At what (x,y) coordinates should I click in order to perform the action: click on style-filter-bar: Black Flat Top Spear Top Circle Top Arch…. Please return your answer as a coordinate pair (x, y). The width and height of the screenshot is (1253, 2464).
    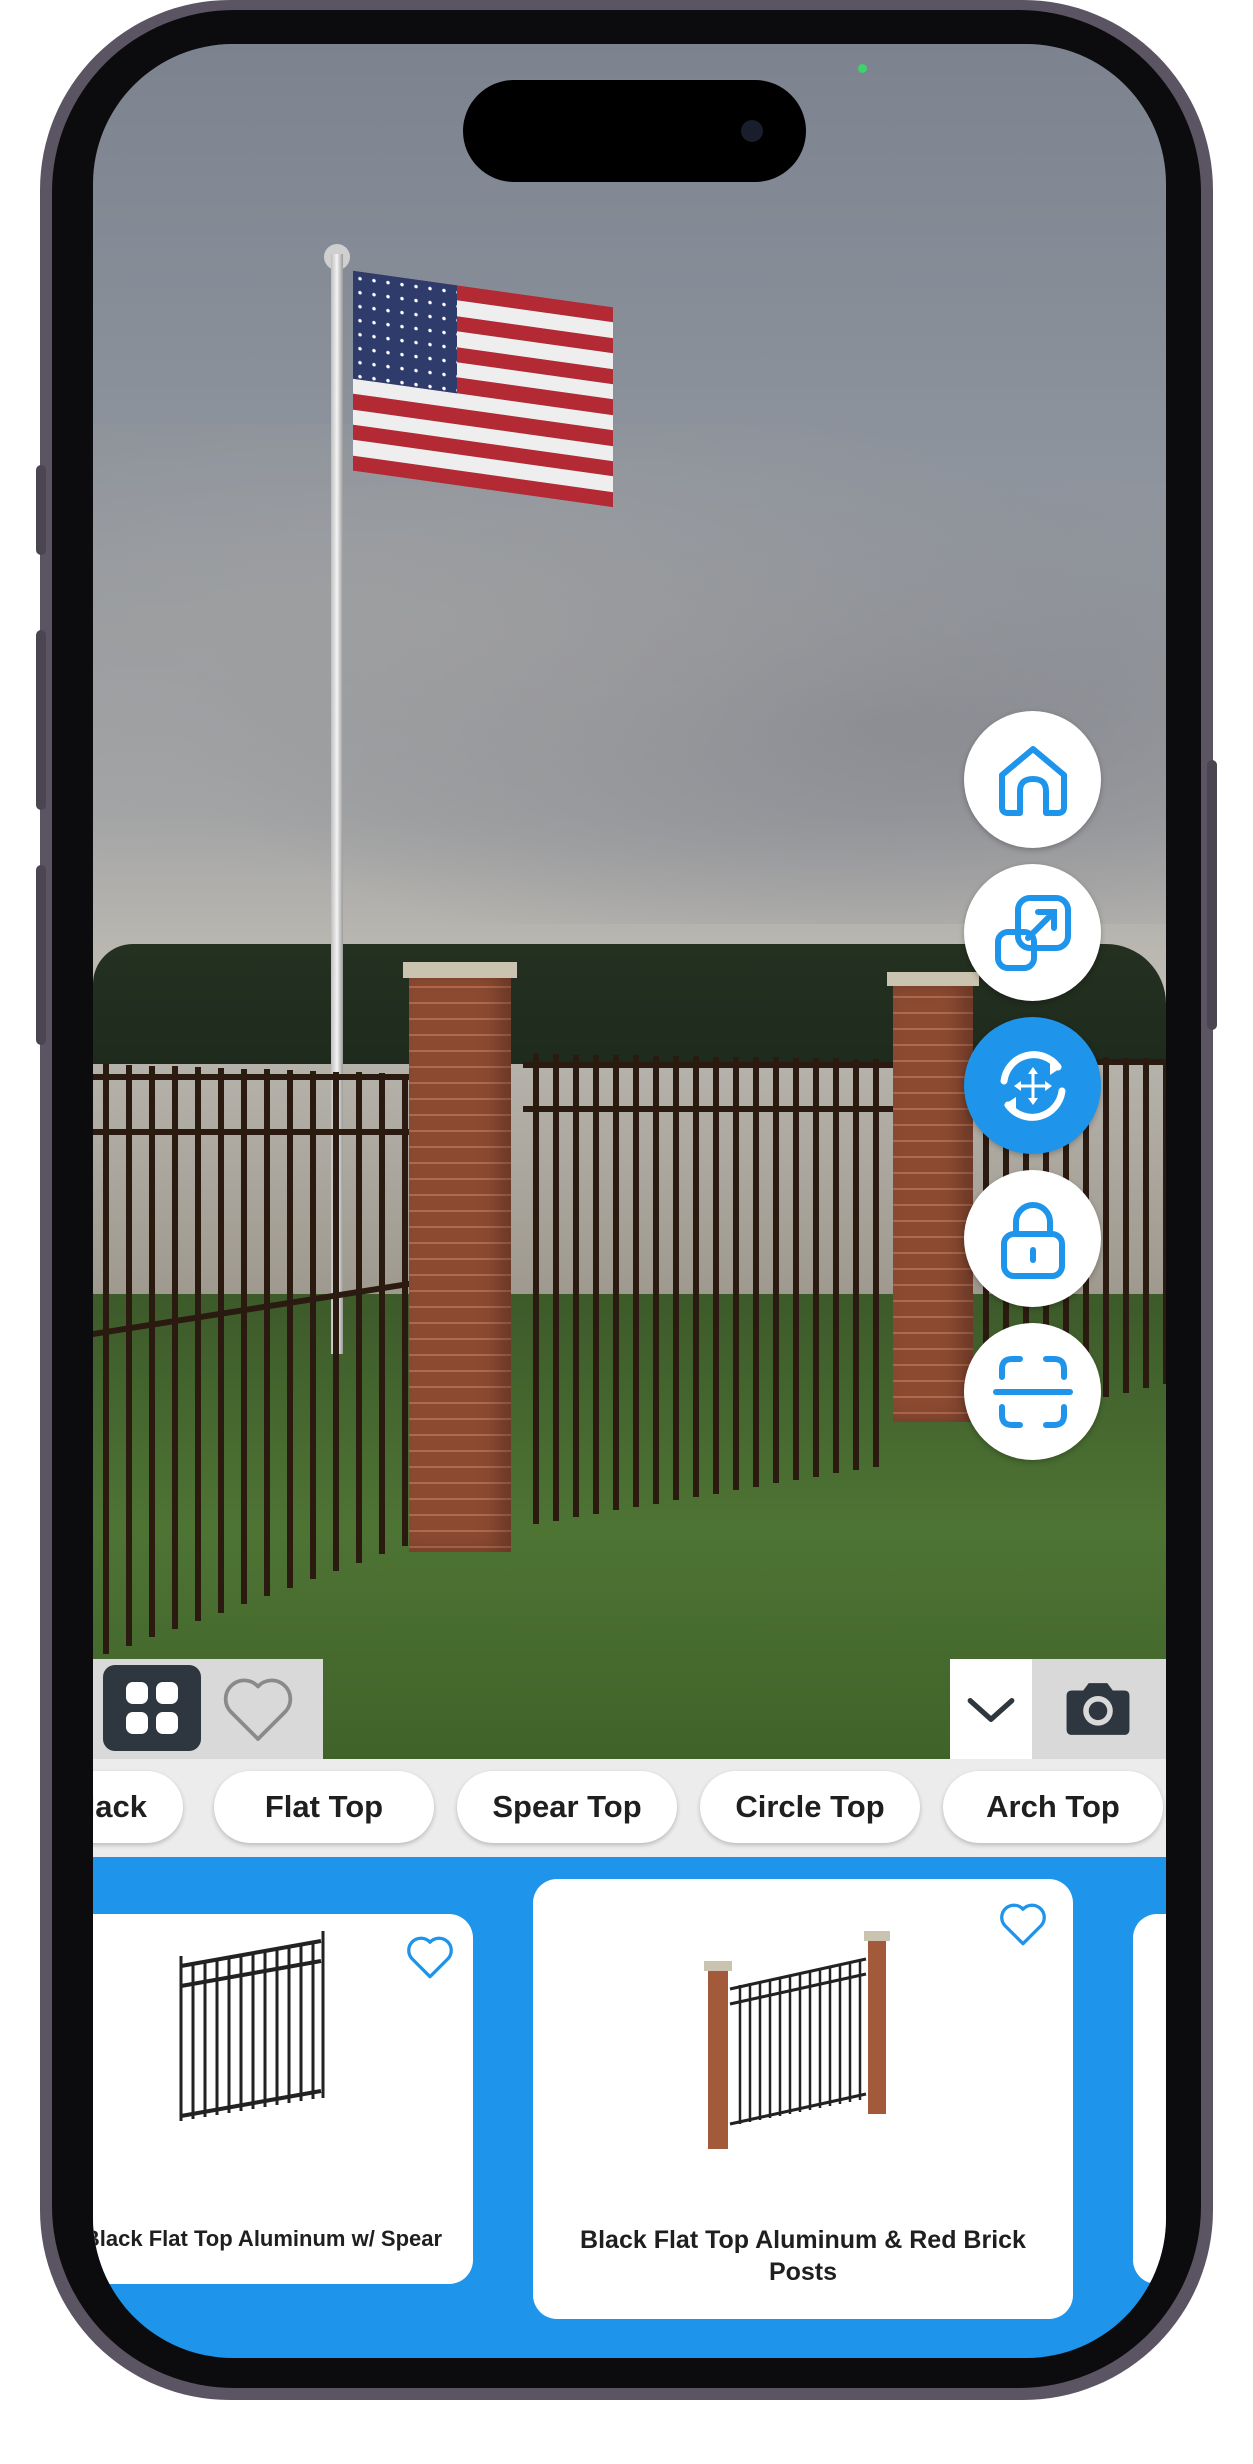
    Looking at the image, I should click on (629, 1808).